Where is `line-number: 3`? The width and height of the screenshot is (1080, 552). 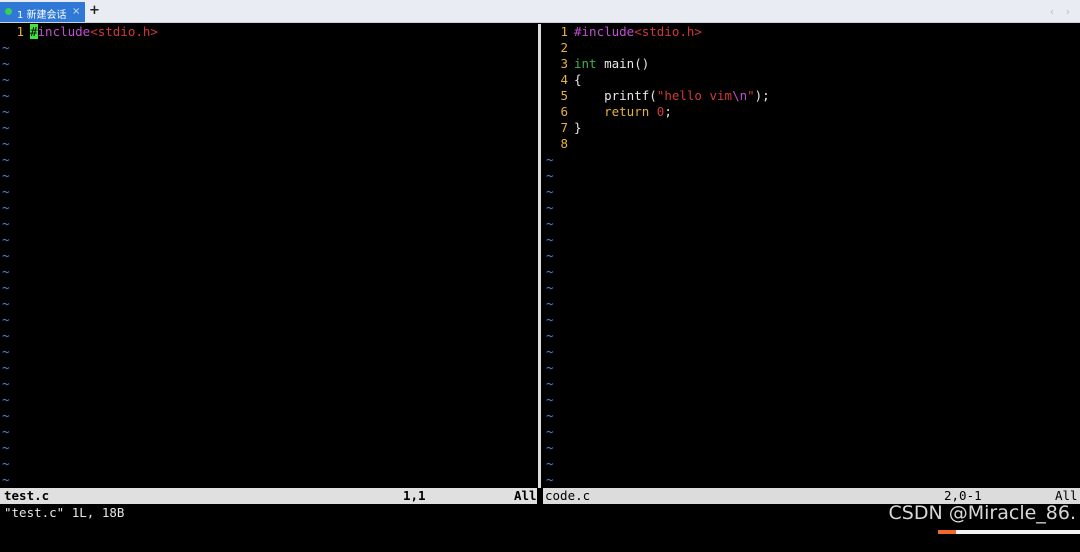 line-number: 3 is located at coordinates (564, 63).